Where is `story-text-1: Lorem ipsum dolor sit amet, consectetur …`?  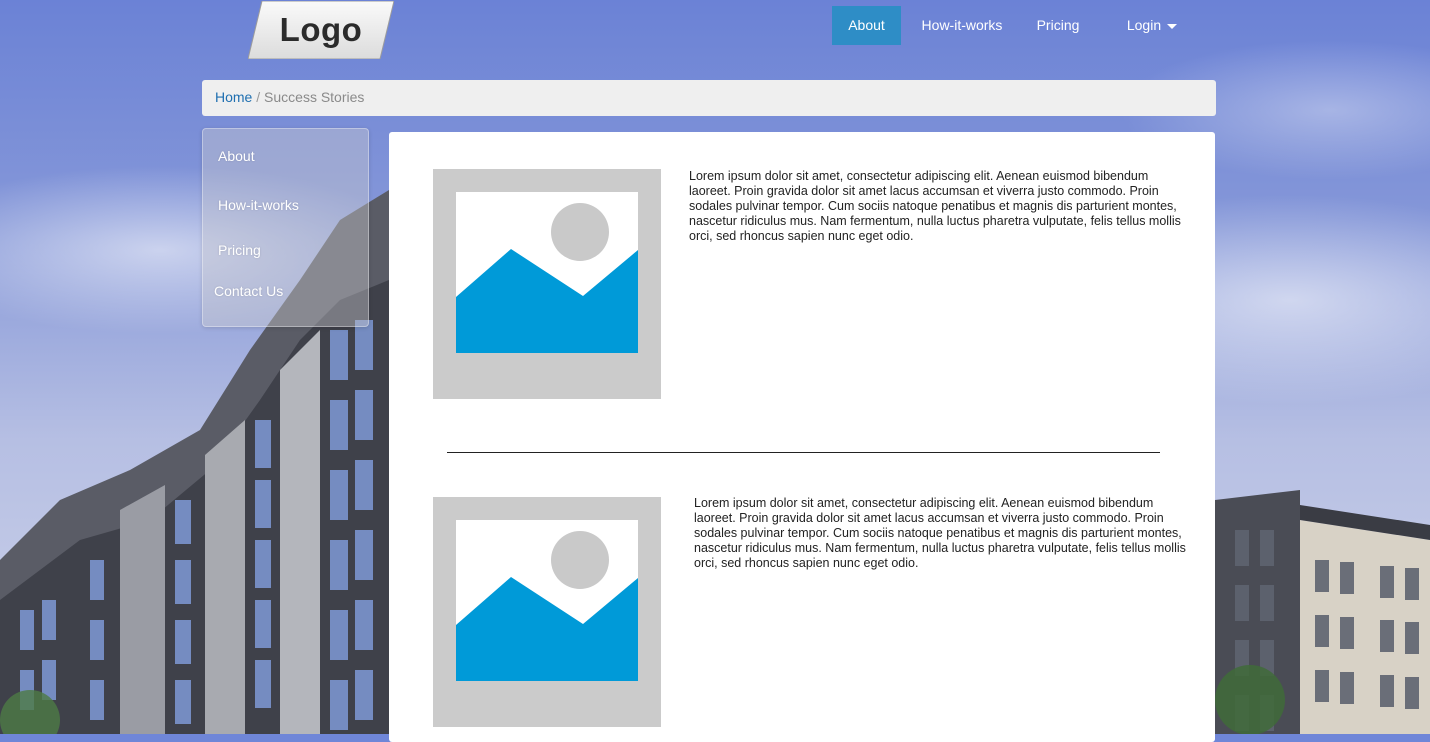
story-text-1: Lorem ipsum dolor sit amet, consectetur … is located at coordinates (935, 206).